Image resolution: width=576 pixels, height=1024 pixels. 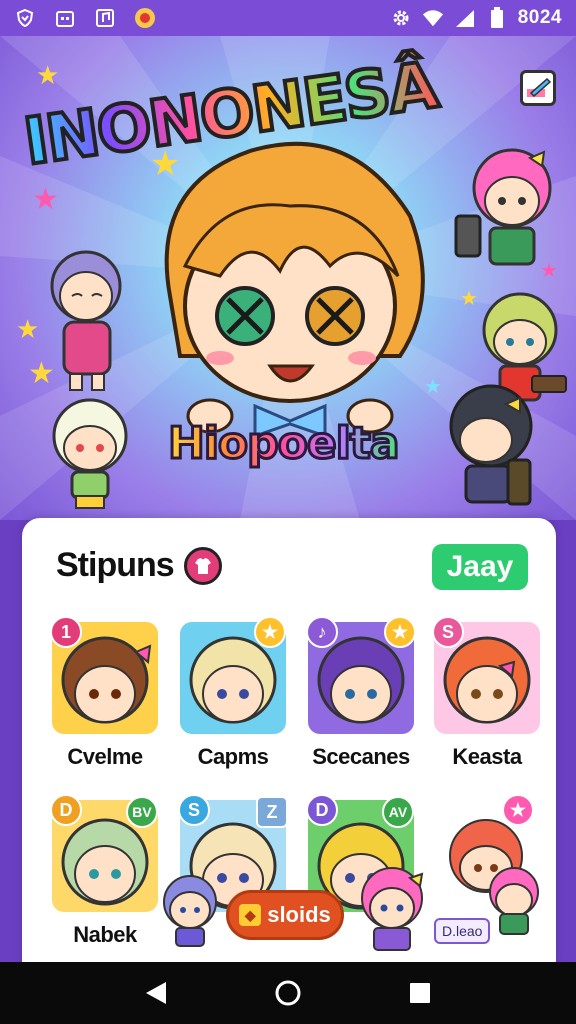 I want to click on mini-character-blue, so click(x=190, y=911).